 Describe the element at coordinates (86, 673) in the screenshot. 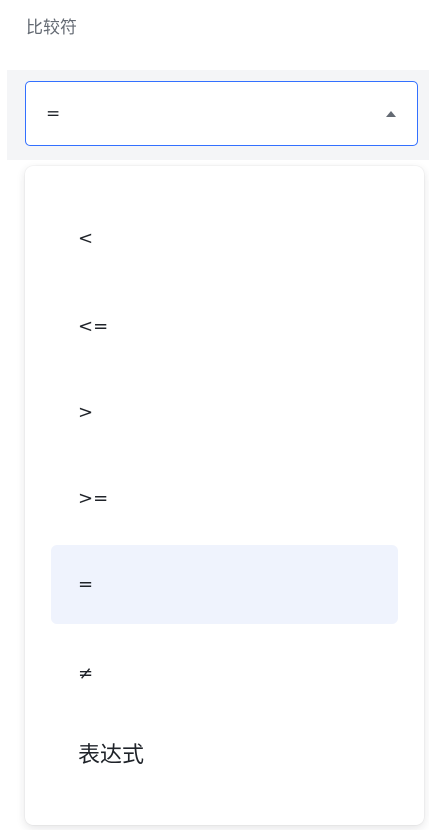

I see `option-label: ≠` at that location.